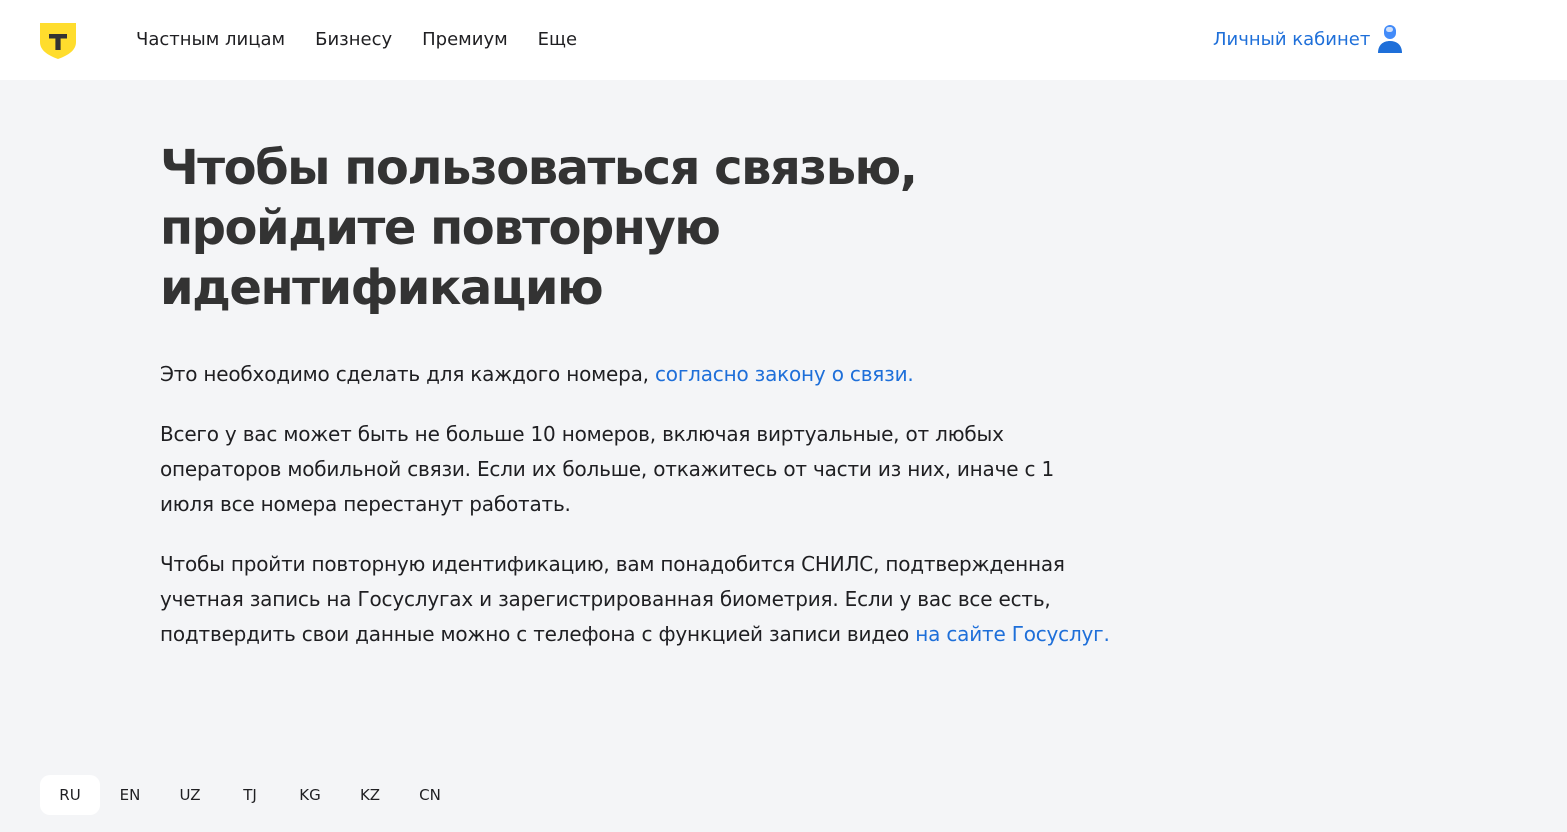  Describe the element at coordinates (58, 41) in the screenshot. I see `tbank-logo-icon` at that location.